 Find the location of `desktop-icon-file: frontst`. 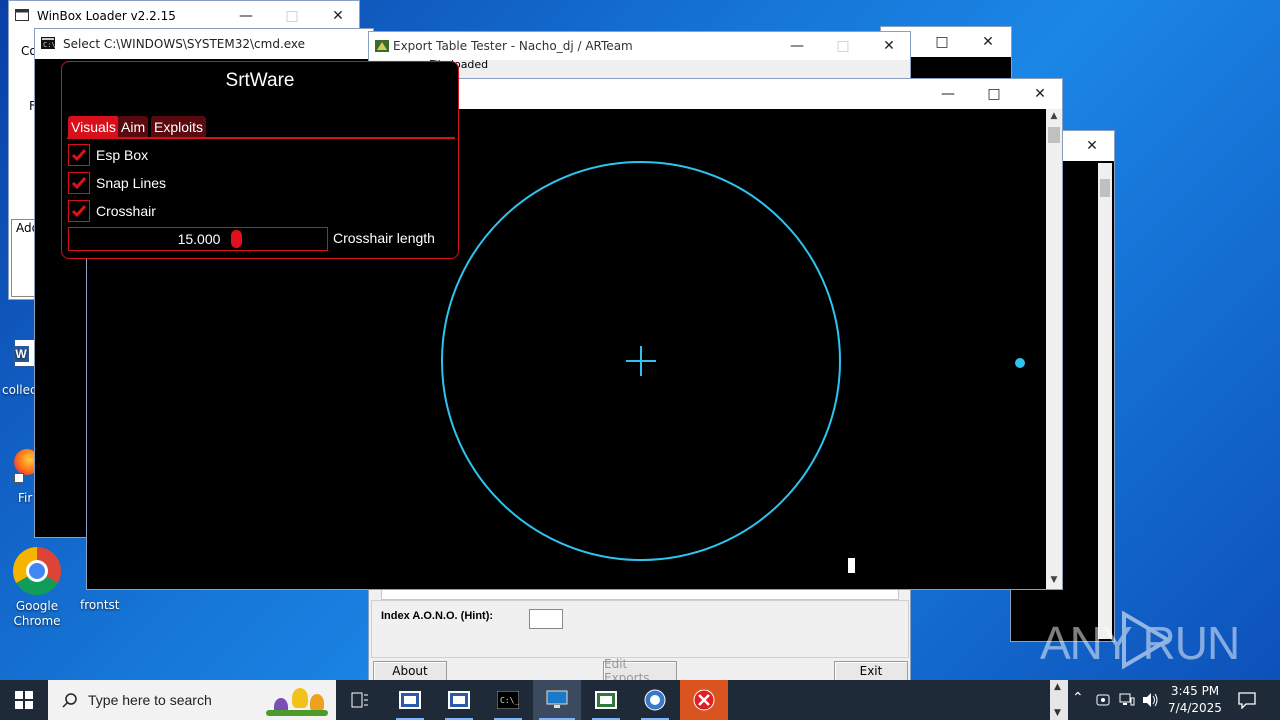

desktop-icon-file: frontst is located at coordinates (98, 605).